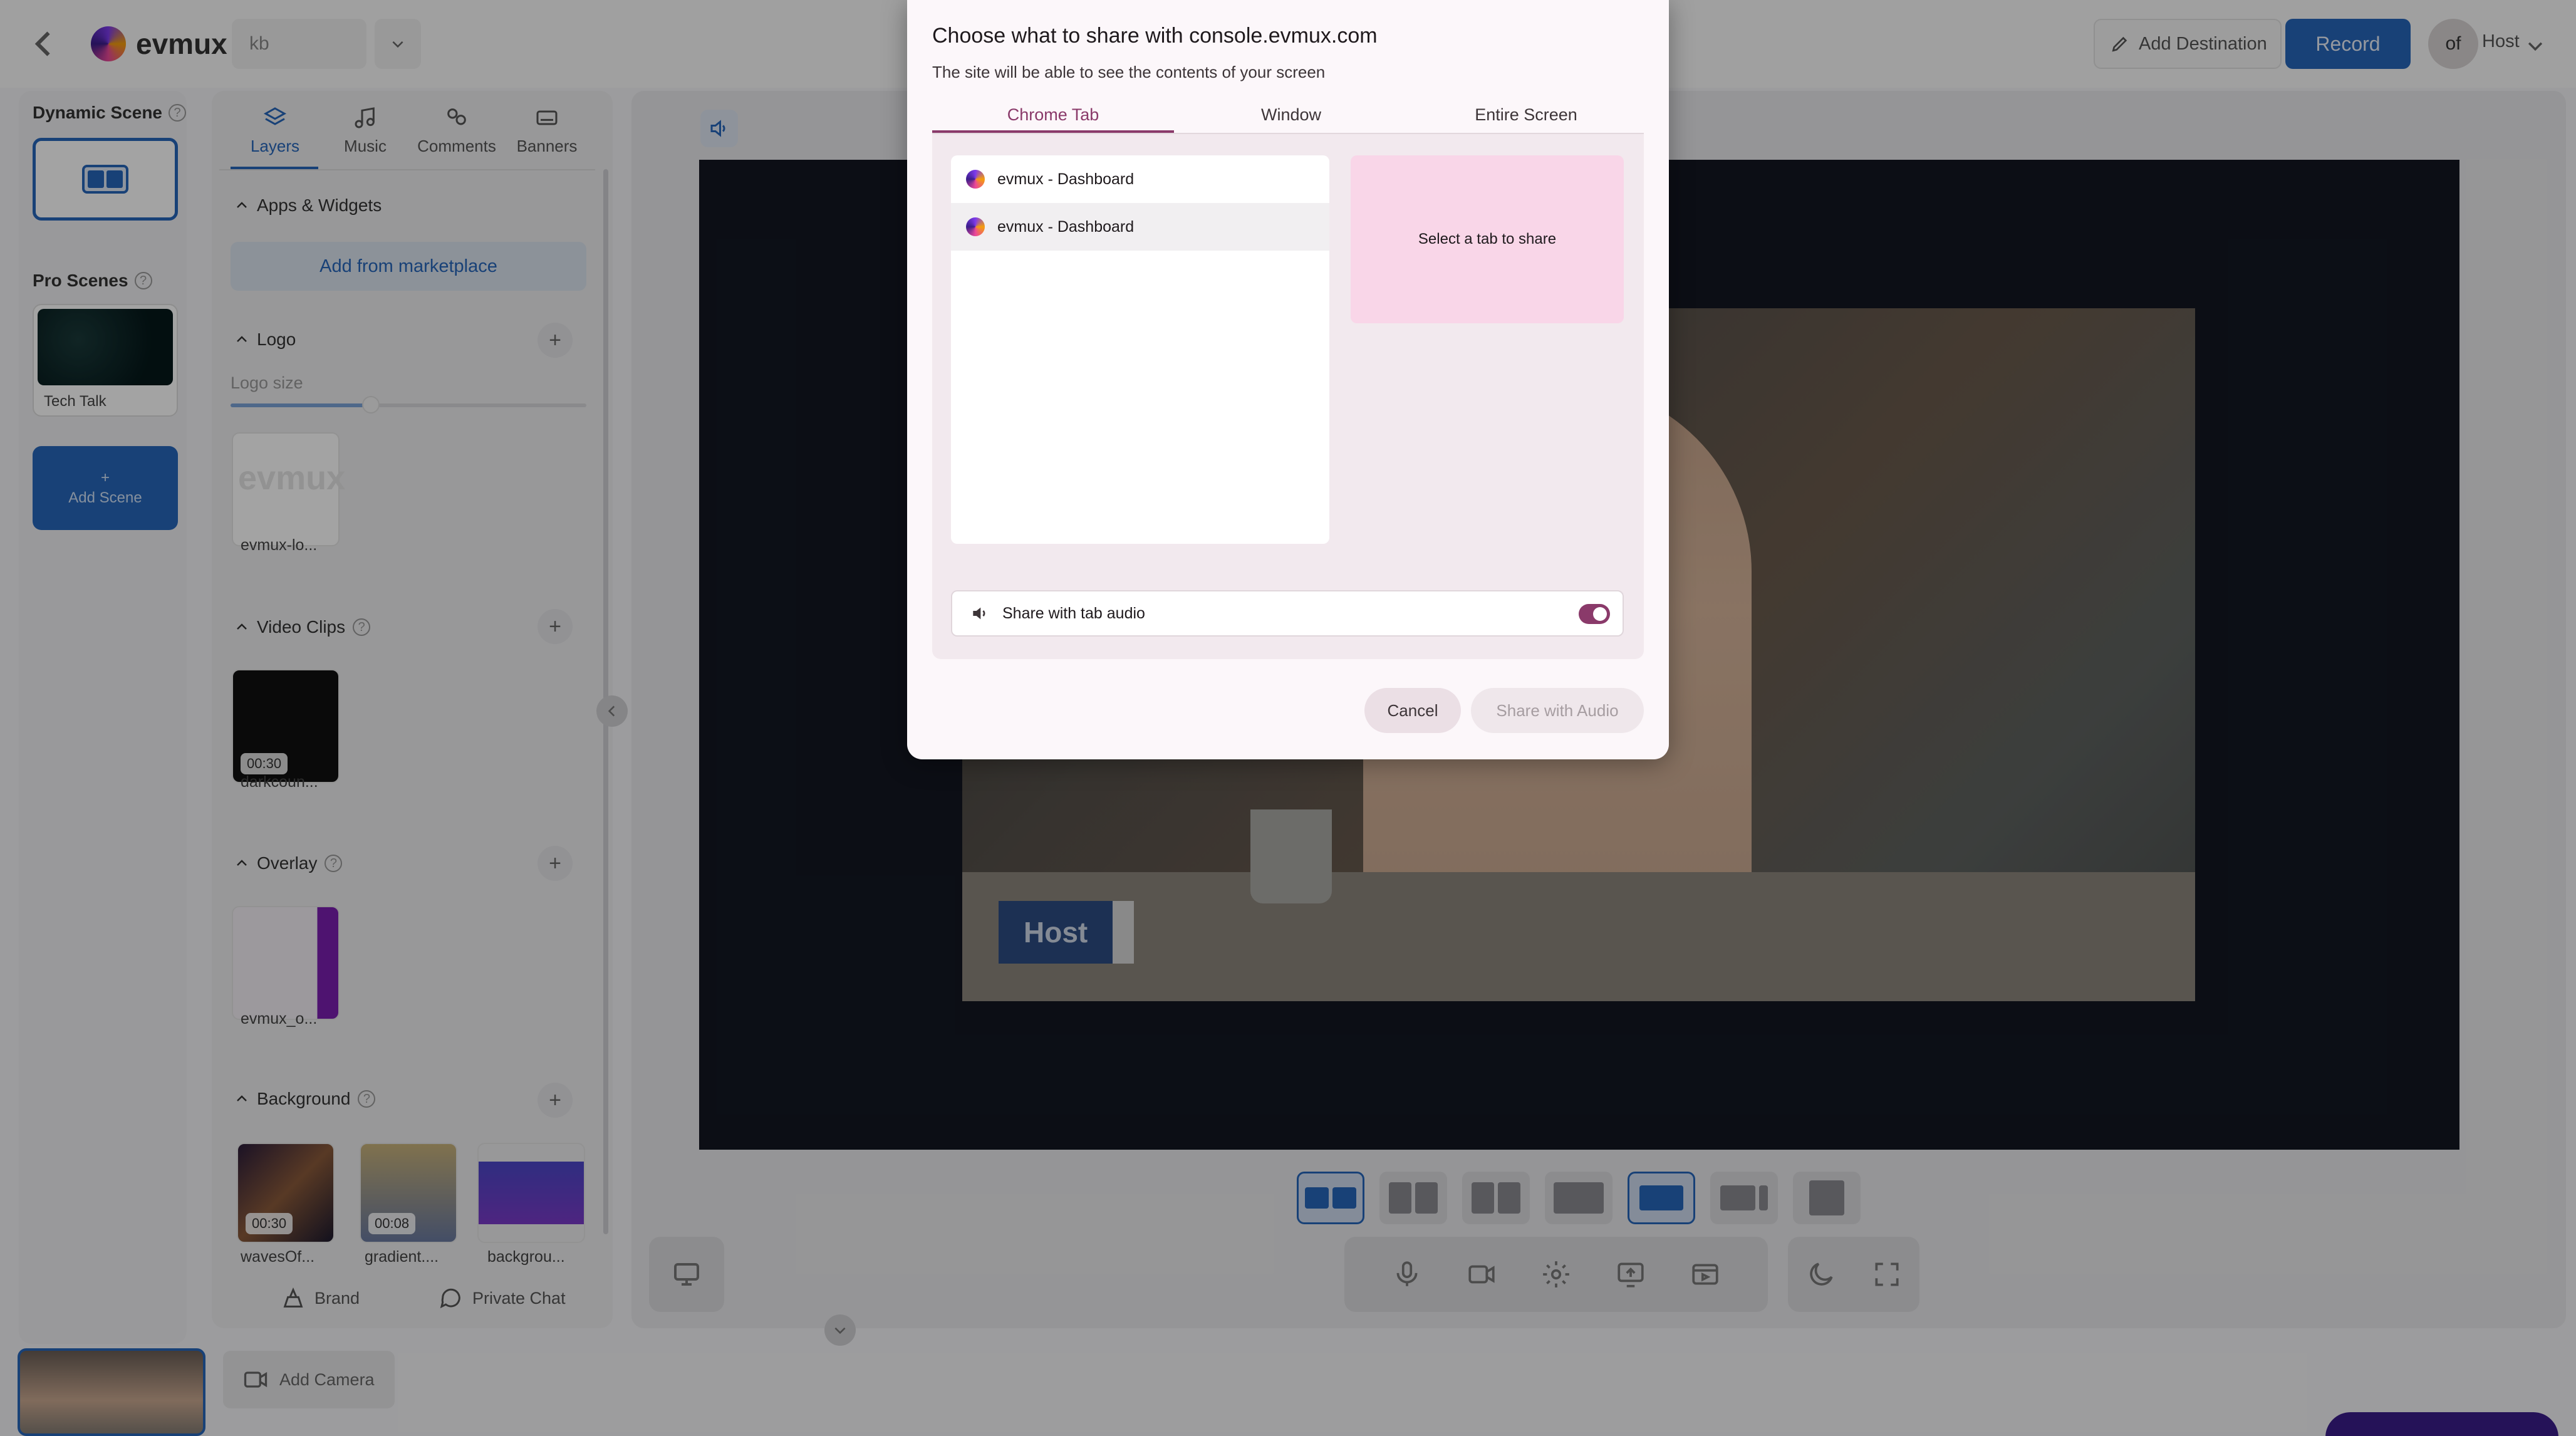 The image size is (2576, 1436). Describe the element at coordinates (1287, 614) in the screenshot. I see `share-audio-row: Share with tab audio` at that location.